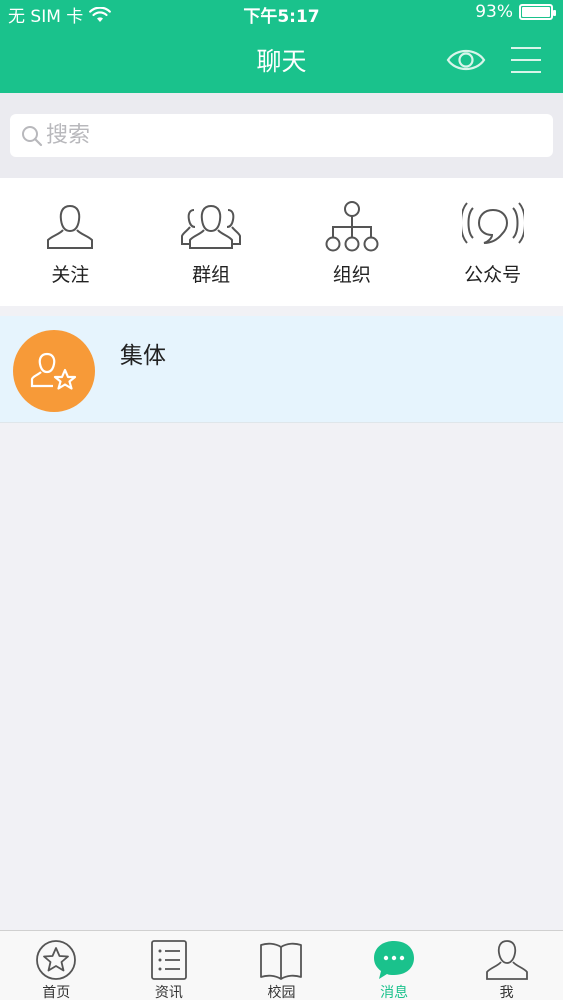 This screenshot has width=563, height=1000. I want to click on tab-bar: 首页 资讯 校园 消息 我, so click(281, 965).